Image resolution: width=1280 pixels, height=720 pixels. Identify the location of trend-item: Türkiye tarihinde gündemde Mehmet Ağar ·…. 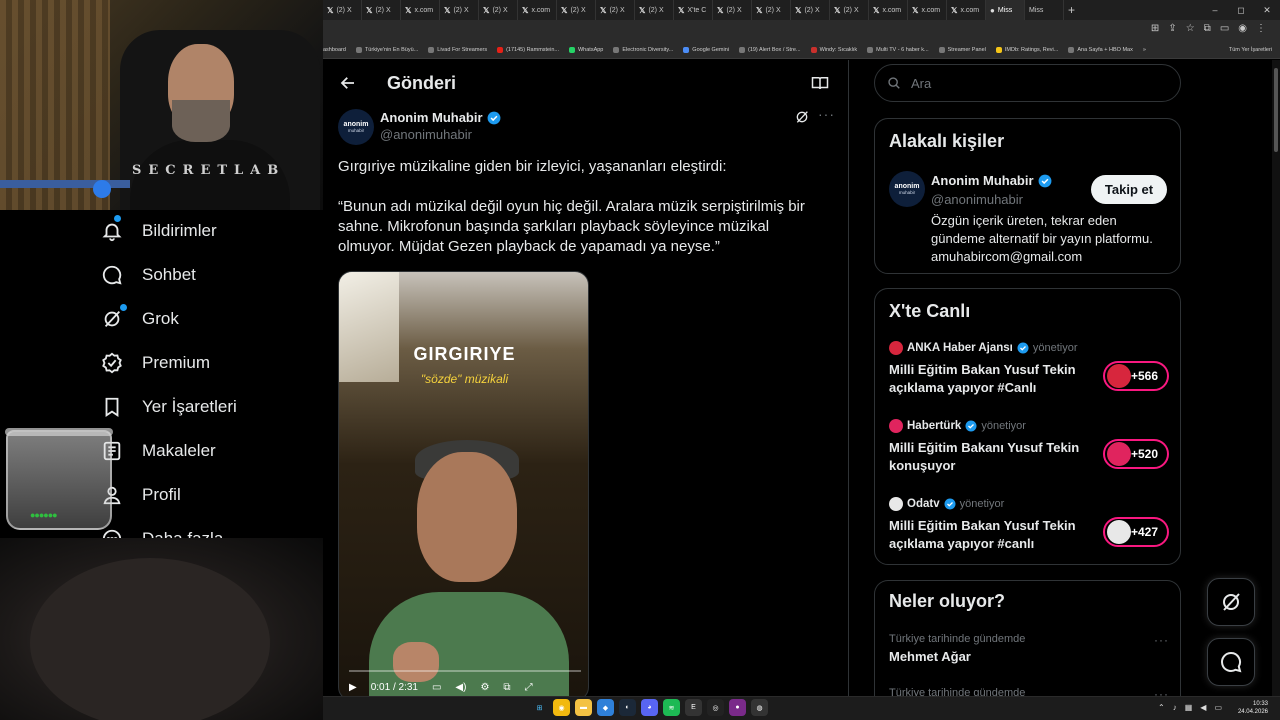
(1029, 648).